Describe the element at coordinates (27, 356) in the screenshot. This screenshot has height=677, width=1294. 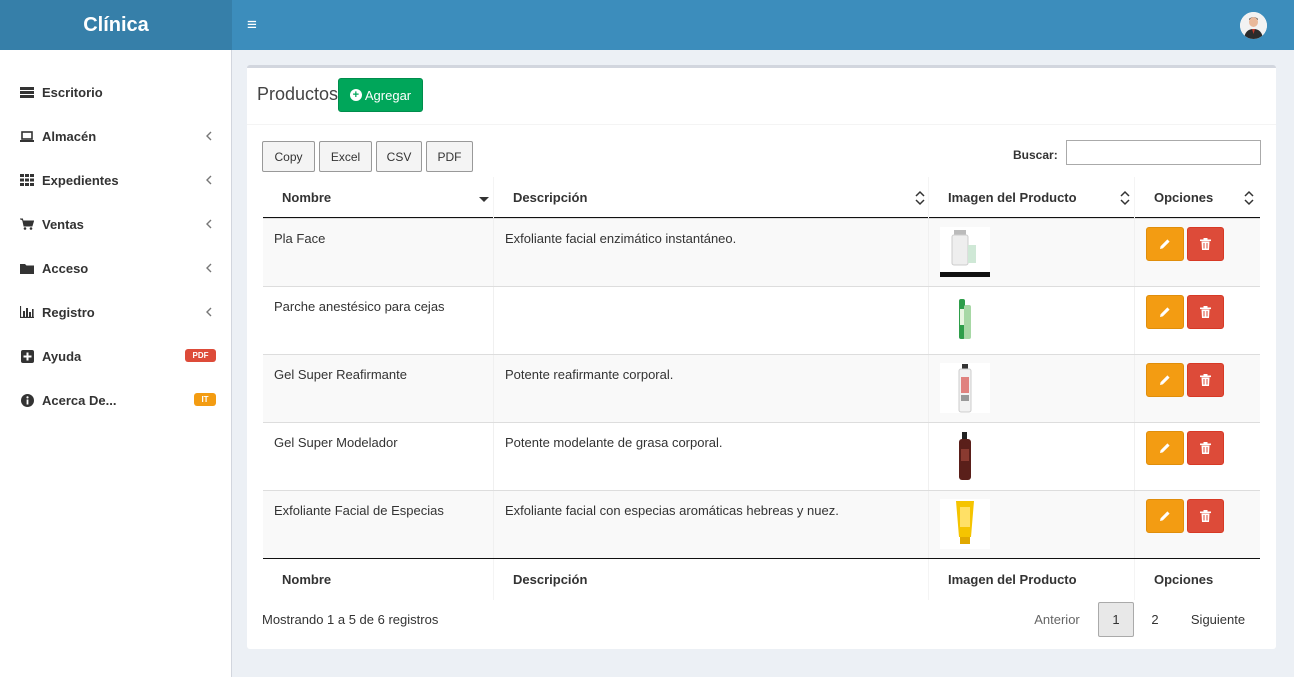
I see `plus-square-icon` at that location.